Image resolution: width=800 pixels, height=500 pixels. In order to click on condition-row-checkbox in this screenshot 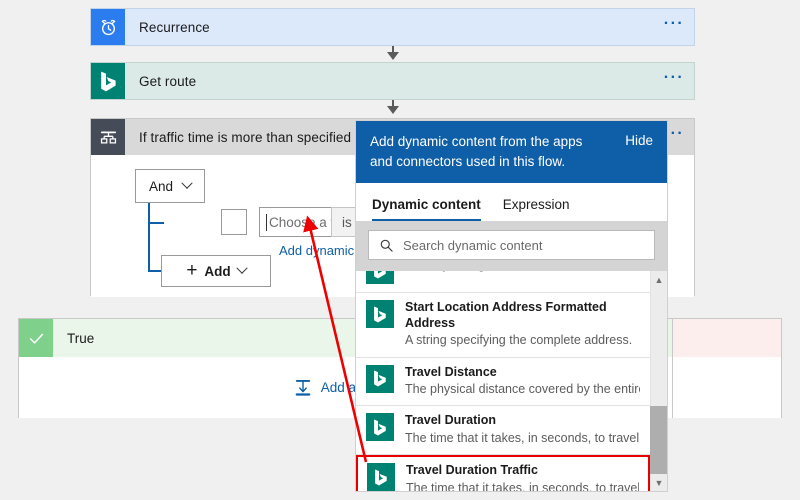, I will do `click(234, 222)`.